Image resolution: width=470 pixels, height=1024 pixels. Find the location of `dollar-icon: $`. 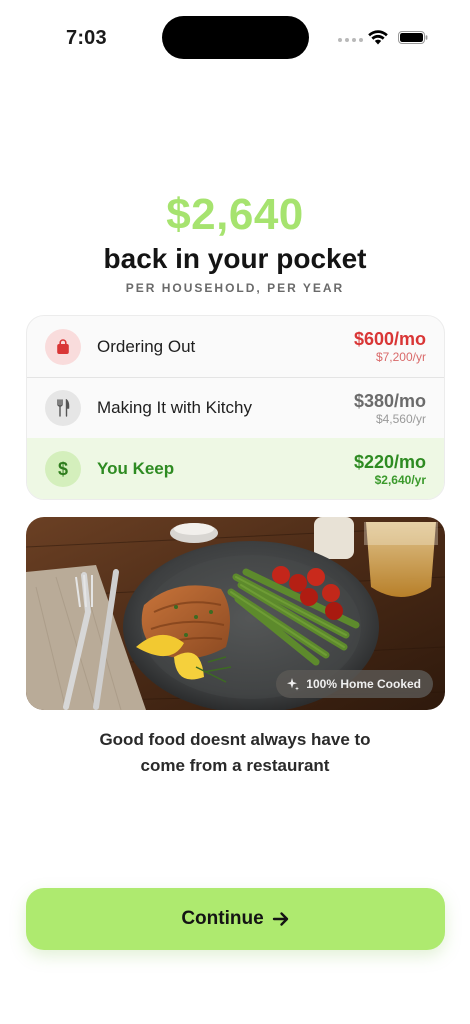

dollar-icon: $ is located at coordinates (63, 469).